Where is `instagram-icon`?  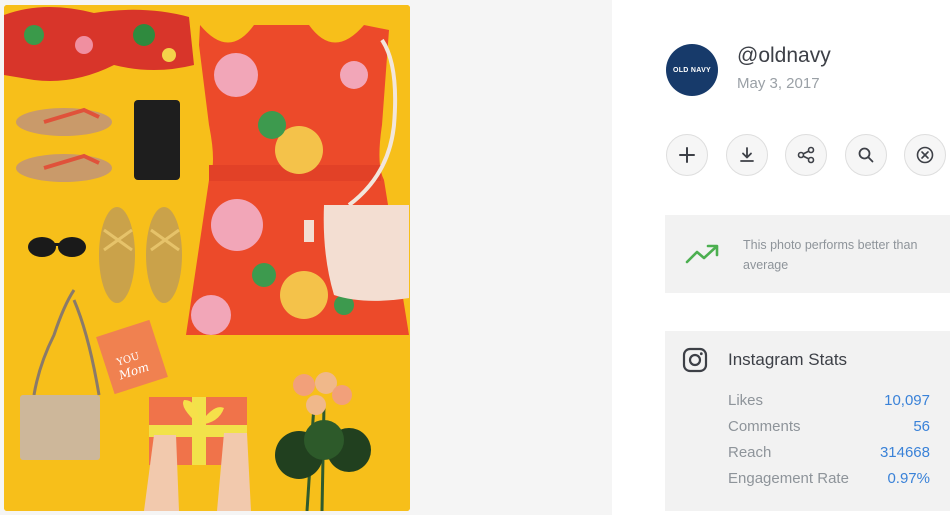 instagram-icon is located at coordinates (695, 360).